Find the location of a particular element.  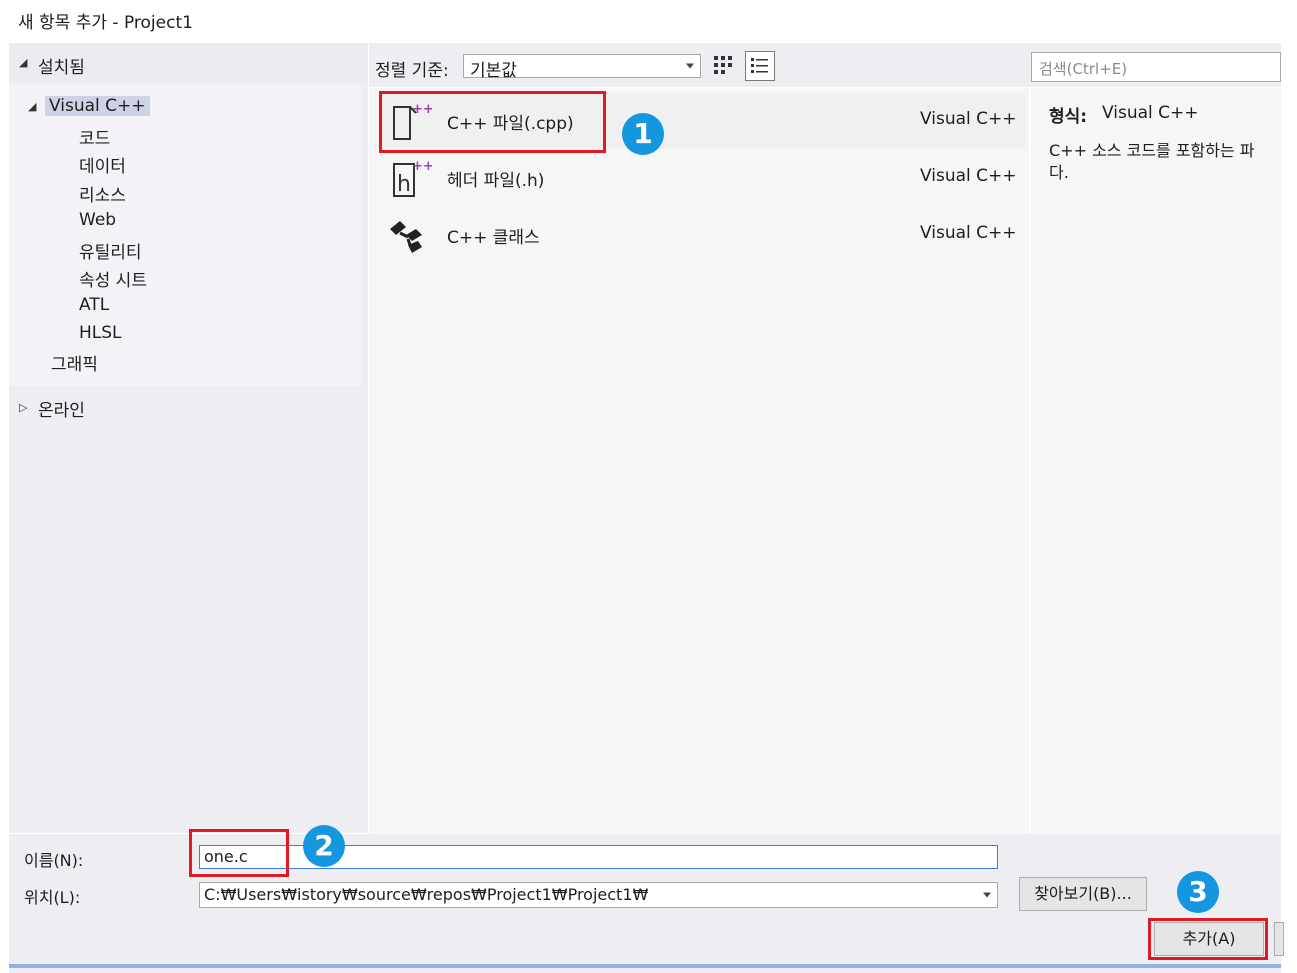

tree-item-graphics: 그래픽 is located at coordinates (74, 362).